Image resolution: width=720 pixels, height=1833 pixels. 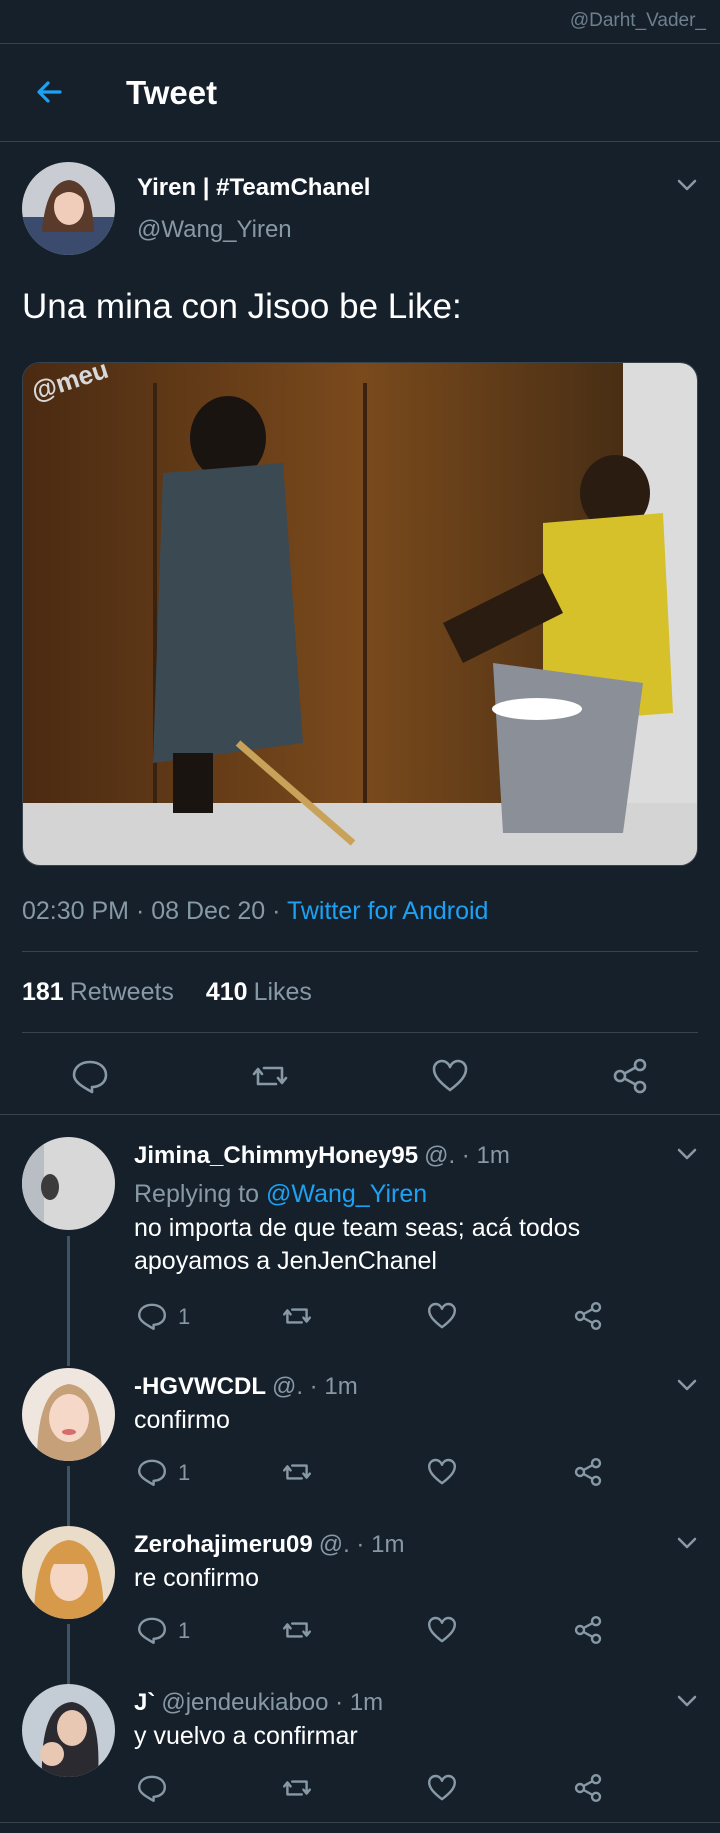 I want to click on reply-author-name: -HGVWCDL, so click(x=200, y=1386).